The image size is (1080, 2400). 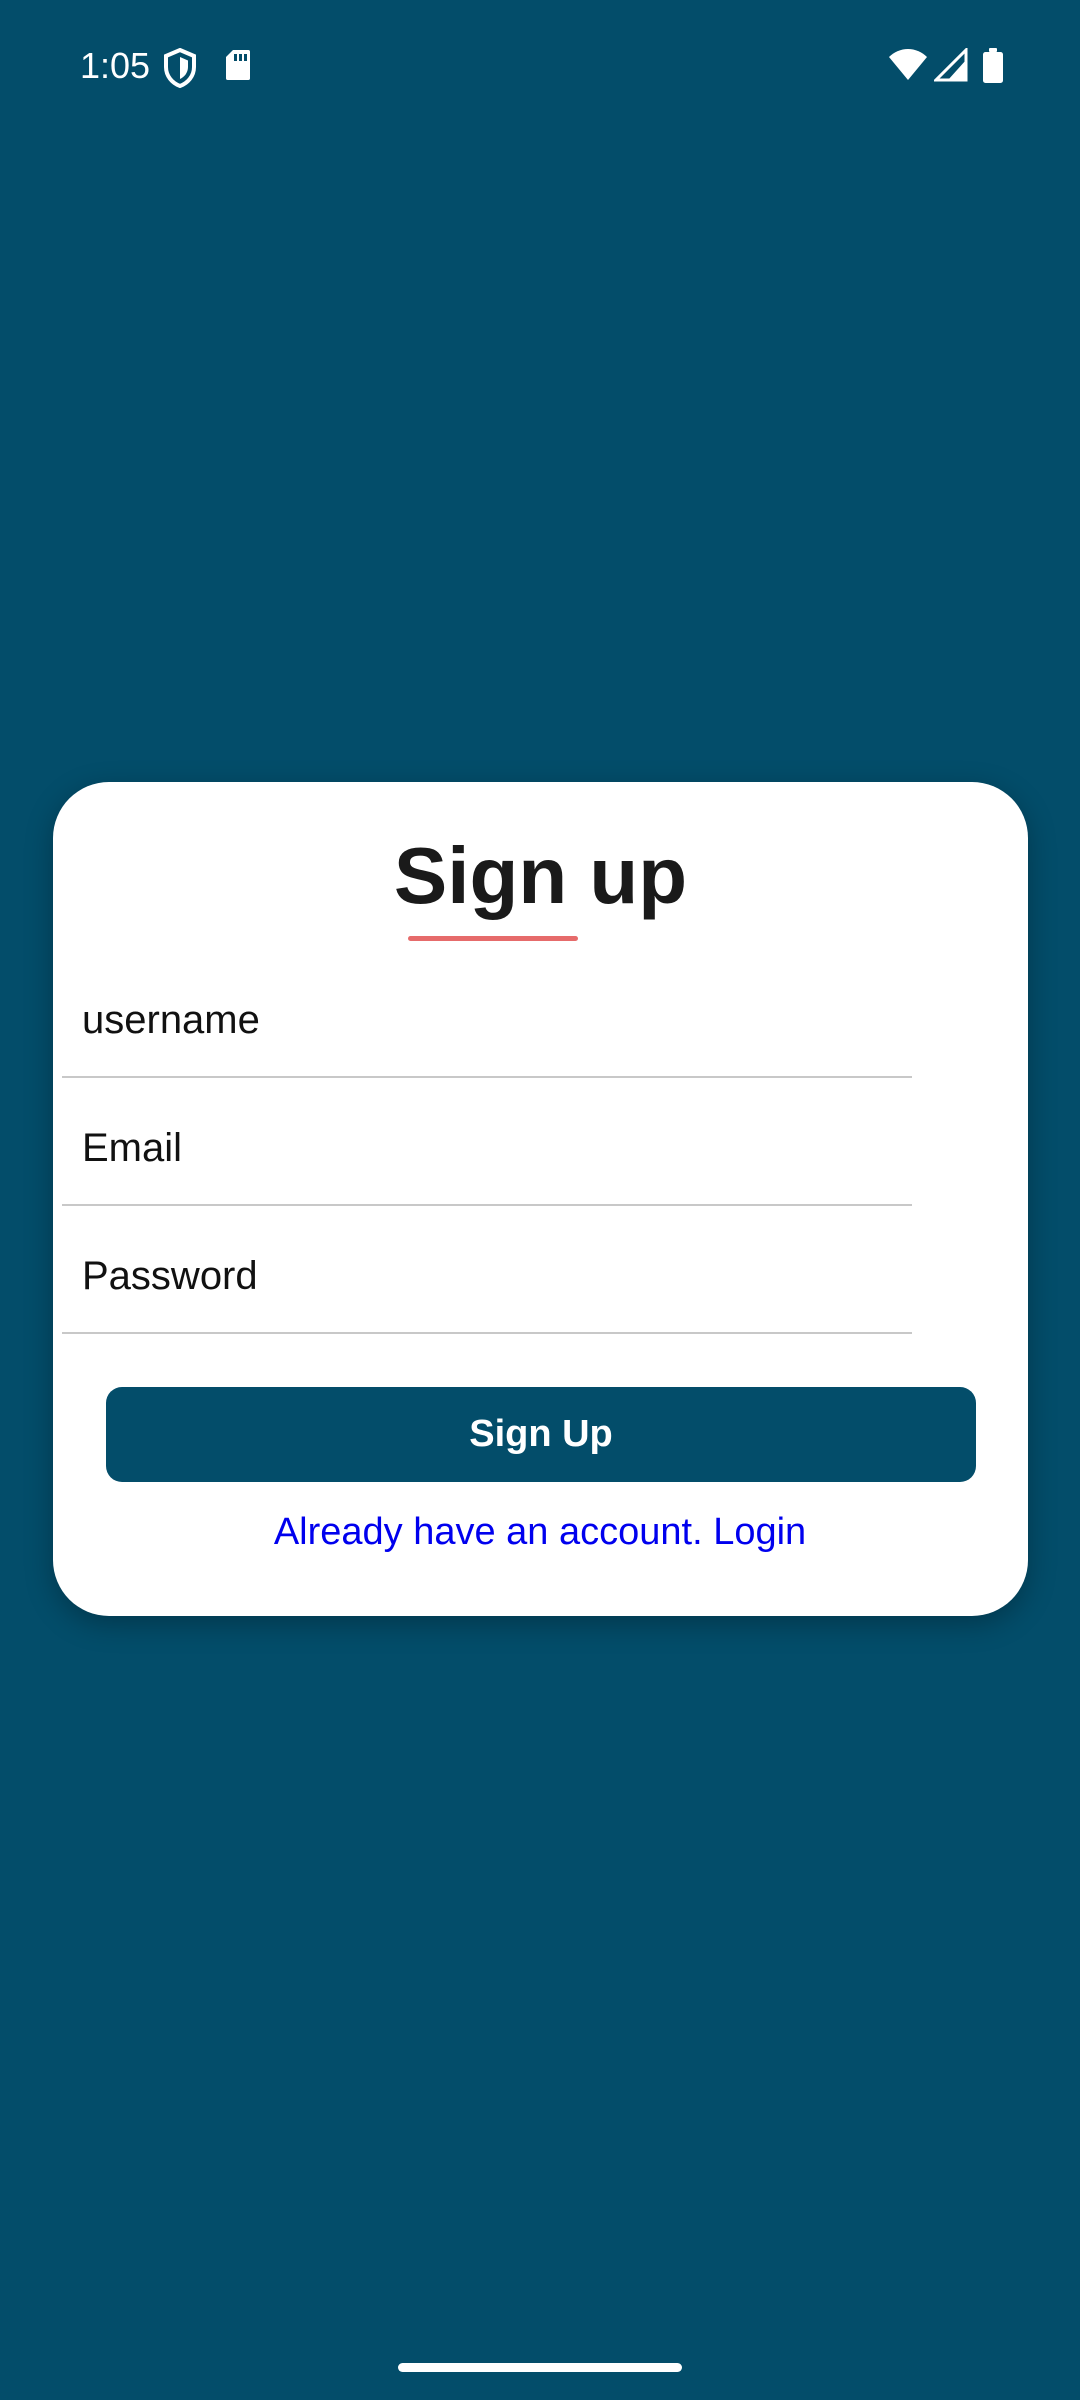 I want to click on home-gesture-bar, so click(x=540, y=2367).